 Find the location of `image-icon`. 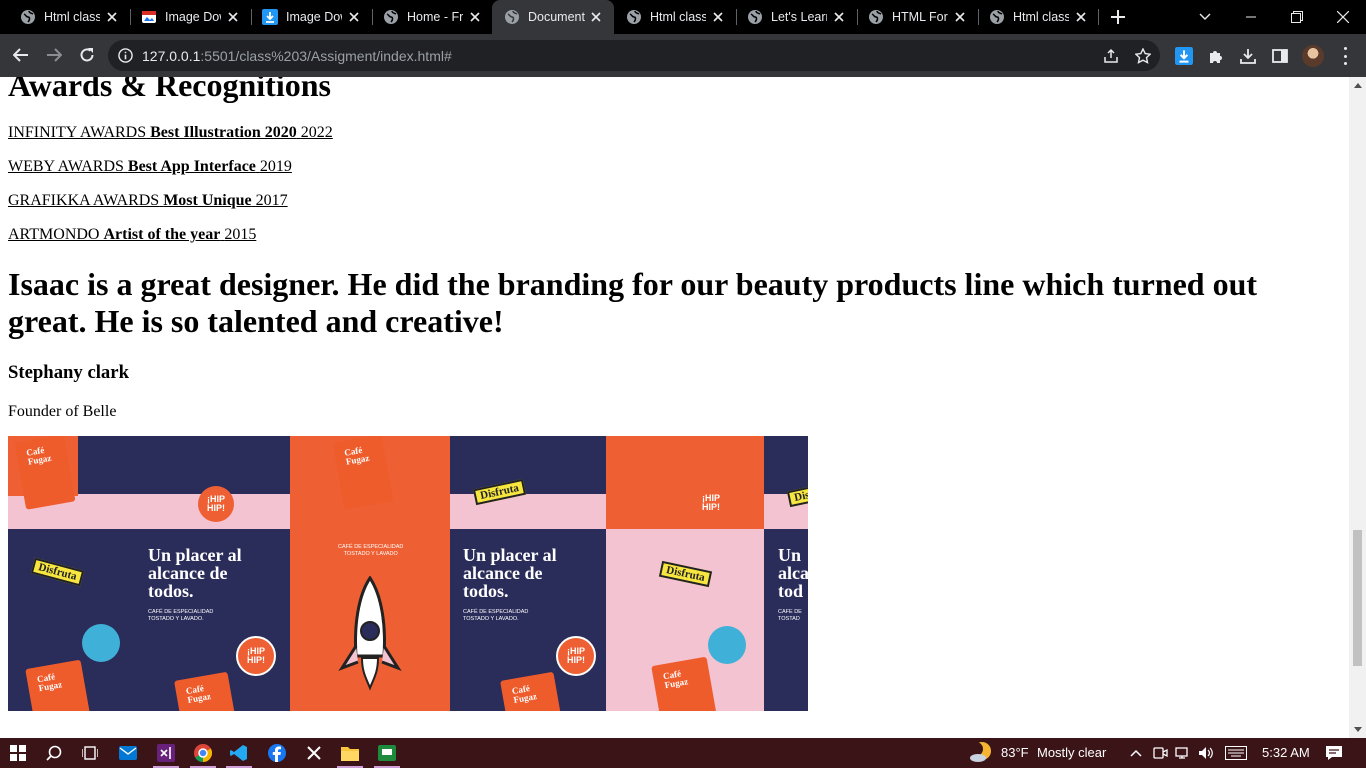

image-icon is located at coordinates (149, 17).